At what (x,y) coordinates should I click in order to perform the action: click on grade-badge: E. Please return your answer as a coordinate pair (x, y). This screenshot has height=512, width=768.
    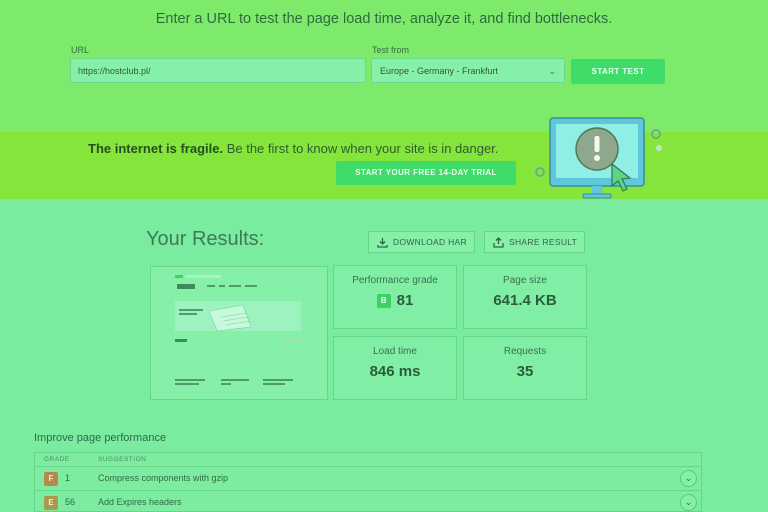
    Looking at the image, I should click on (51, 503).